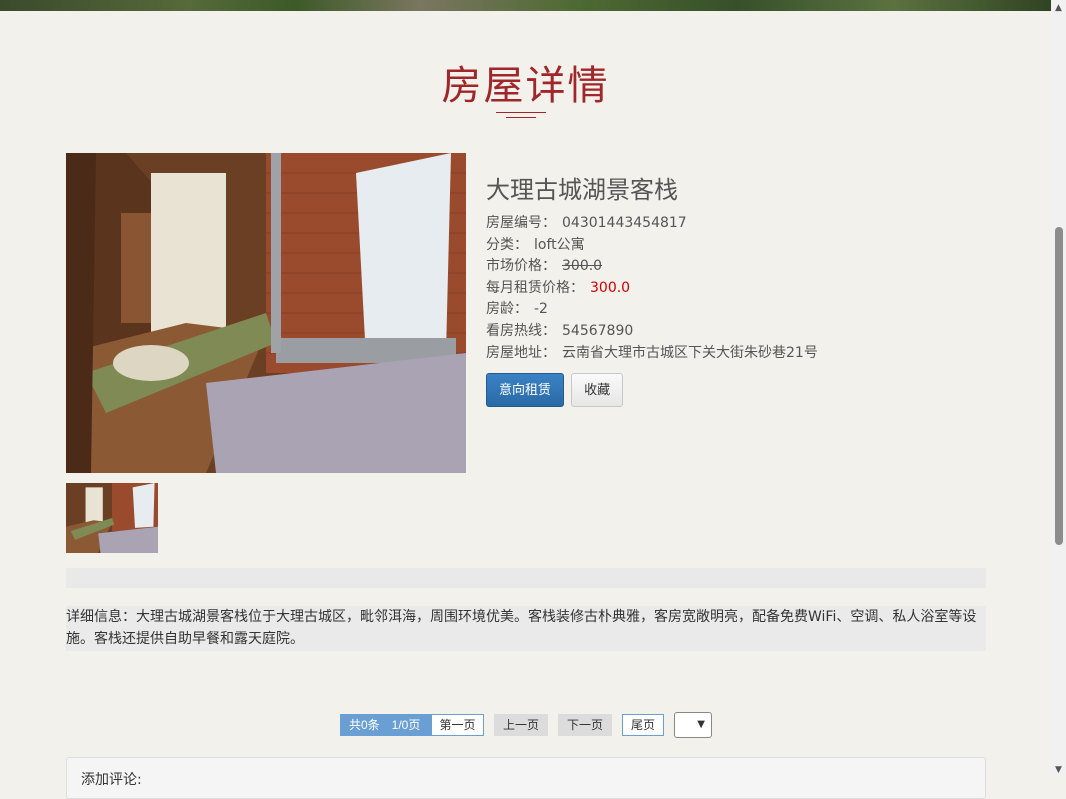 Image resolution: width=1066 pixels, height=799 pixels. I want to click on category-value: loft公寓, so click(559, 244).